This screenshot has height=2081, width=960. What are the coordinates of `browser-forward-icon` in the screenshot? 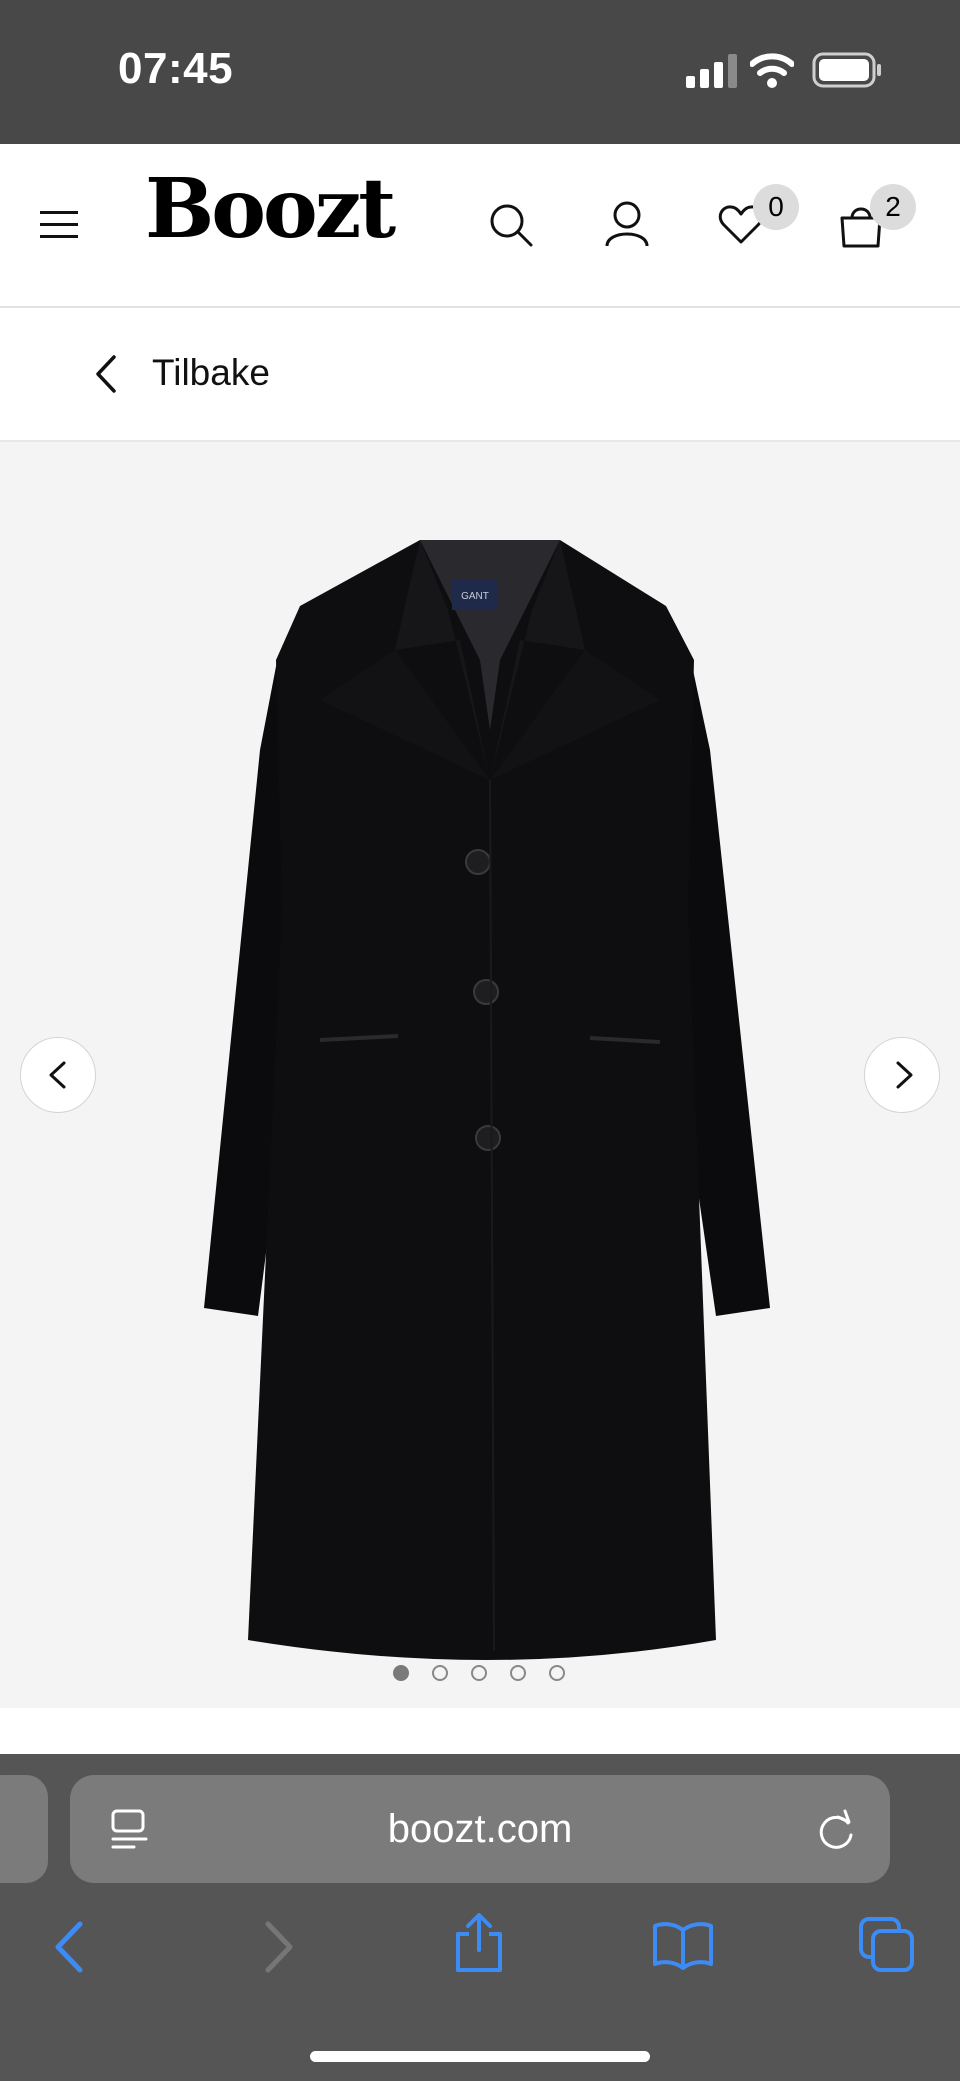 It's located at (279, 1947).